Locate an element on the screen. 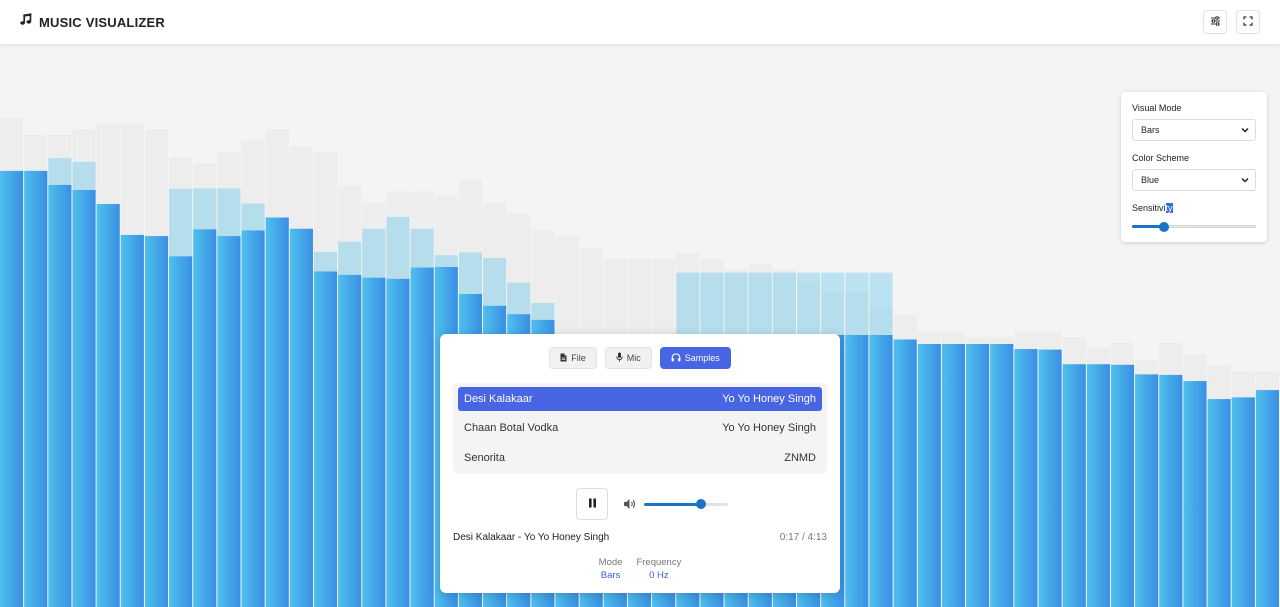 Image resolution: width=1280 pixels, height=607 pixels. source-tab-label: Mic is located at coordinates (633, 358).